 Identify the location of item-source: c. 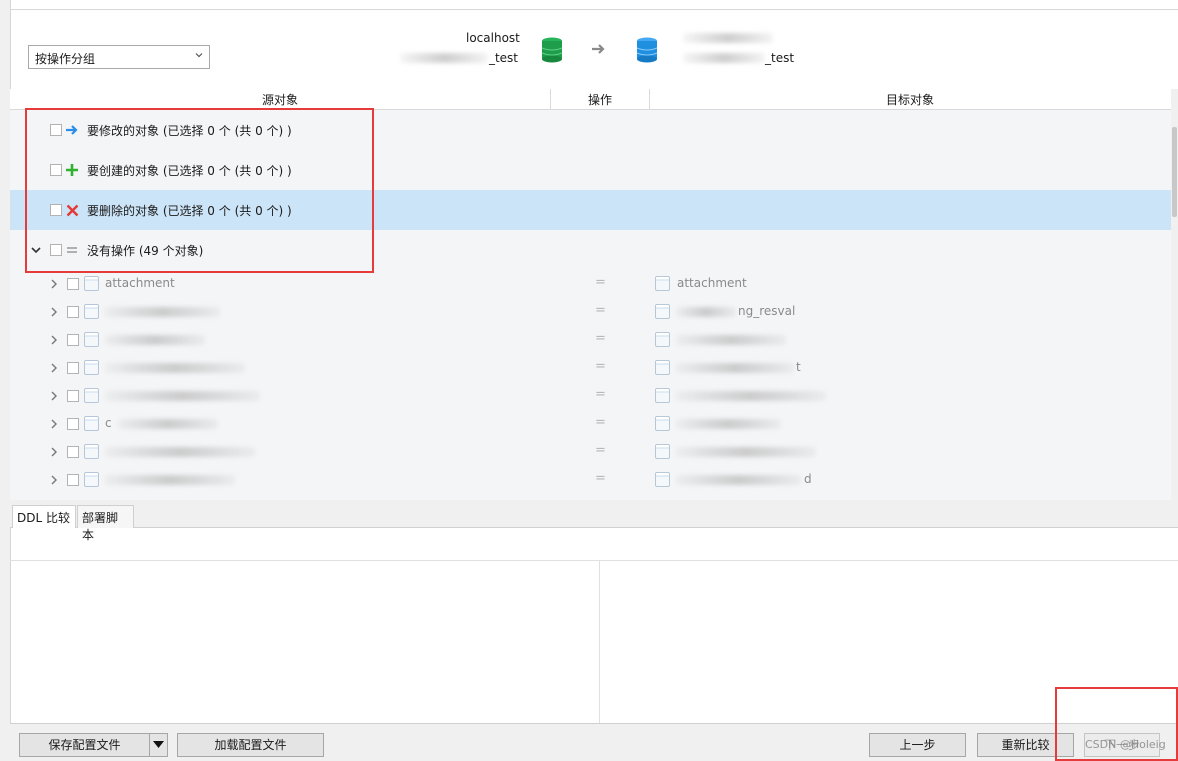
(108, 423).